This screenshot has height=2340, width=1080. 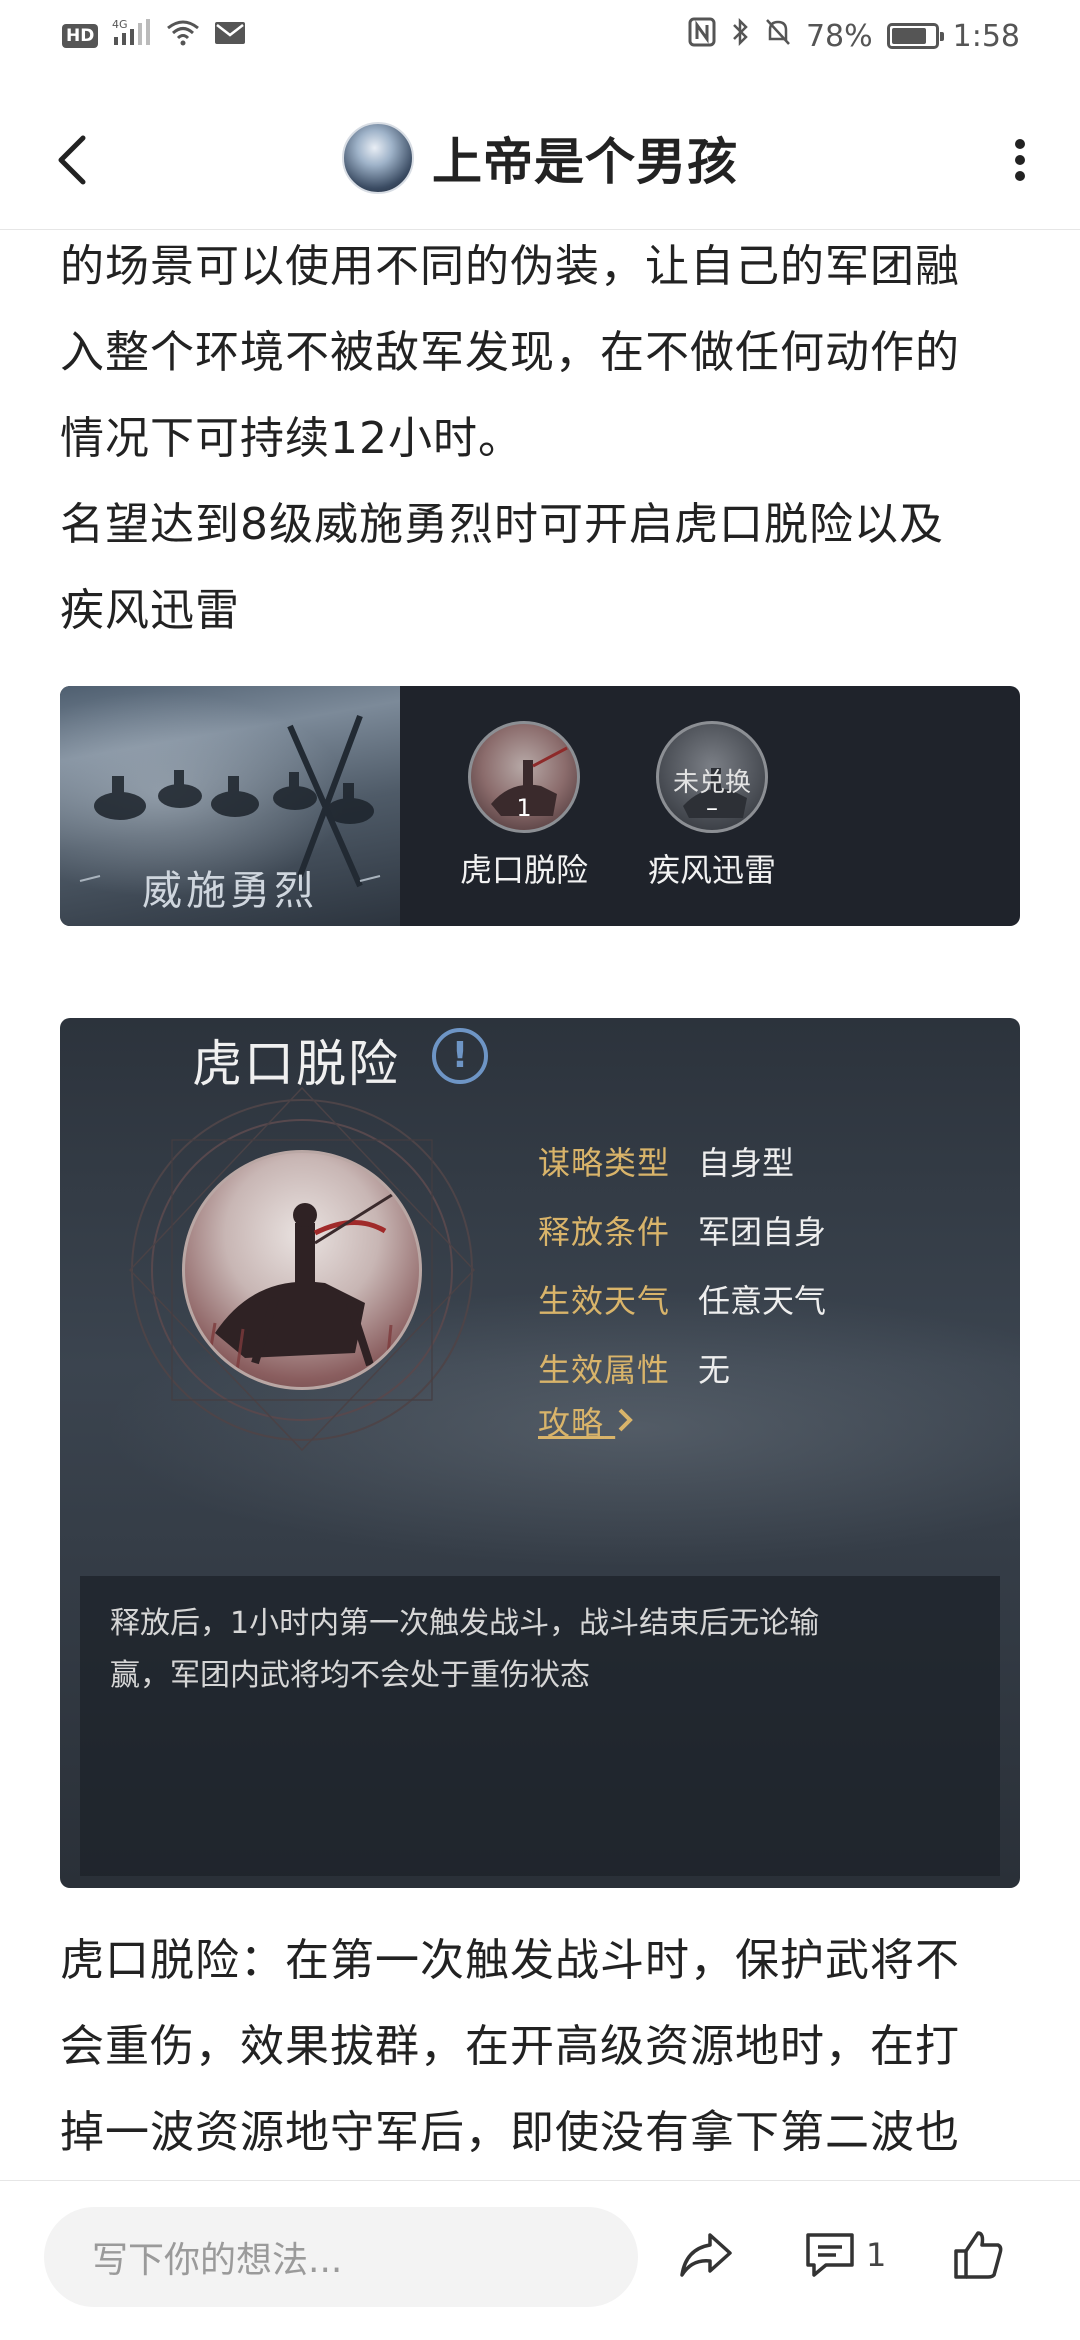 I want to click on share-icon, so click(x=706, y=2255).